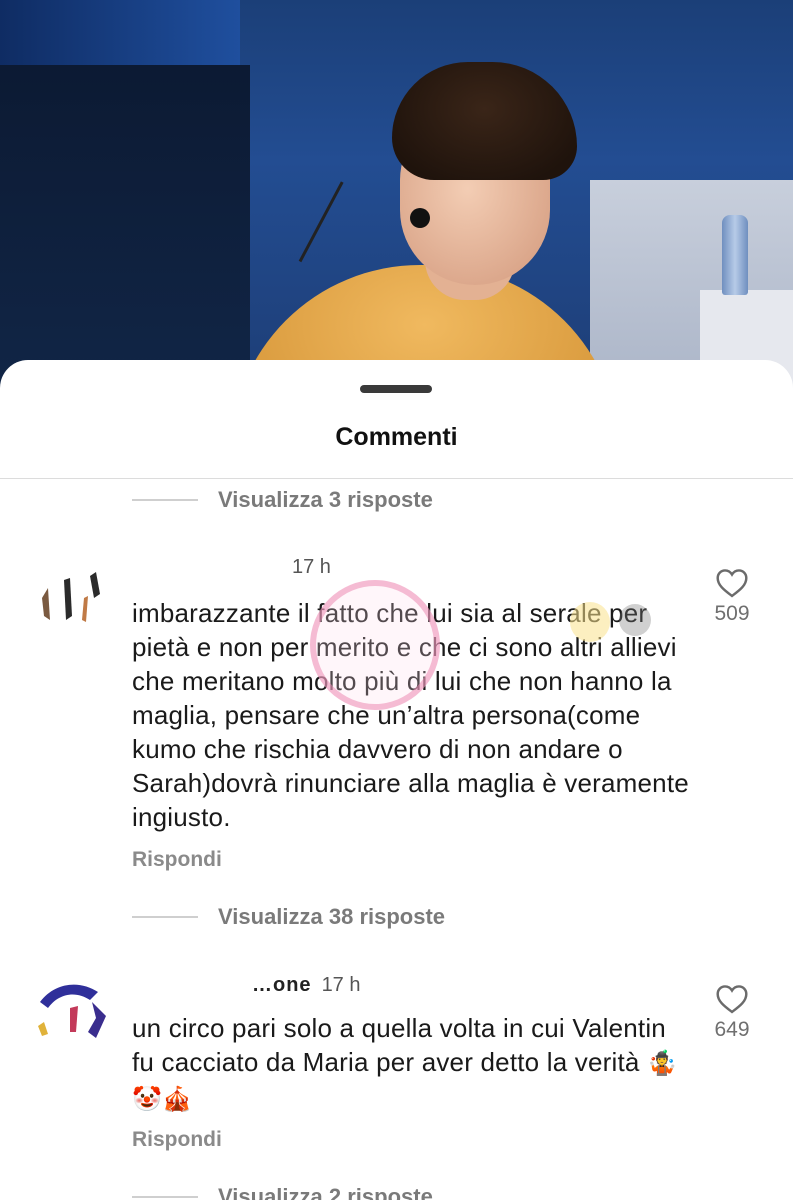 This screenshot has width=793, height=1200. Describe the element at coordinates (125, 232) in the screenshot. I see `studio-shadow` at that location.